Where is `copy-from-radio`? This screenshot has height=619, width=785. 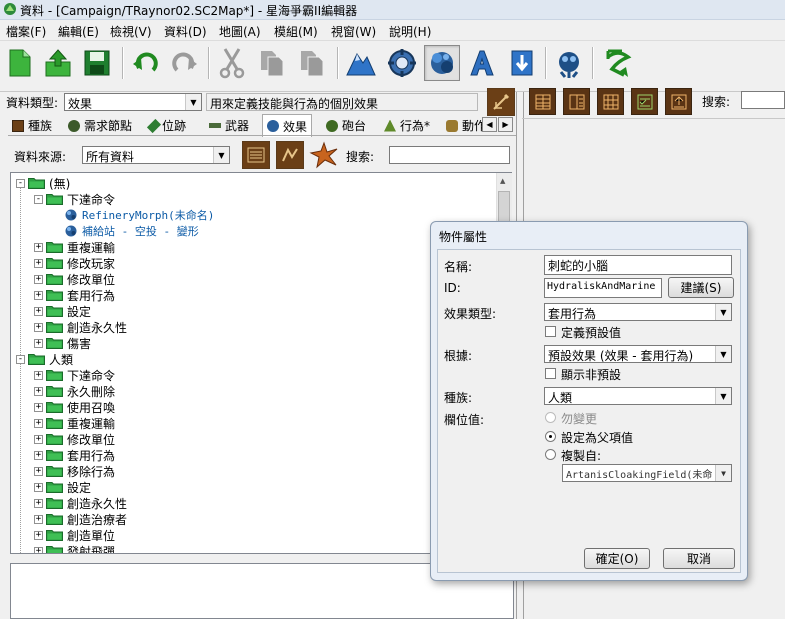
copy-from-radio is located at coordinates (550, 454).